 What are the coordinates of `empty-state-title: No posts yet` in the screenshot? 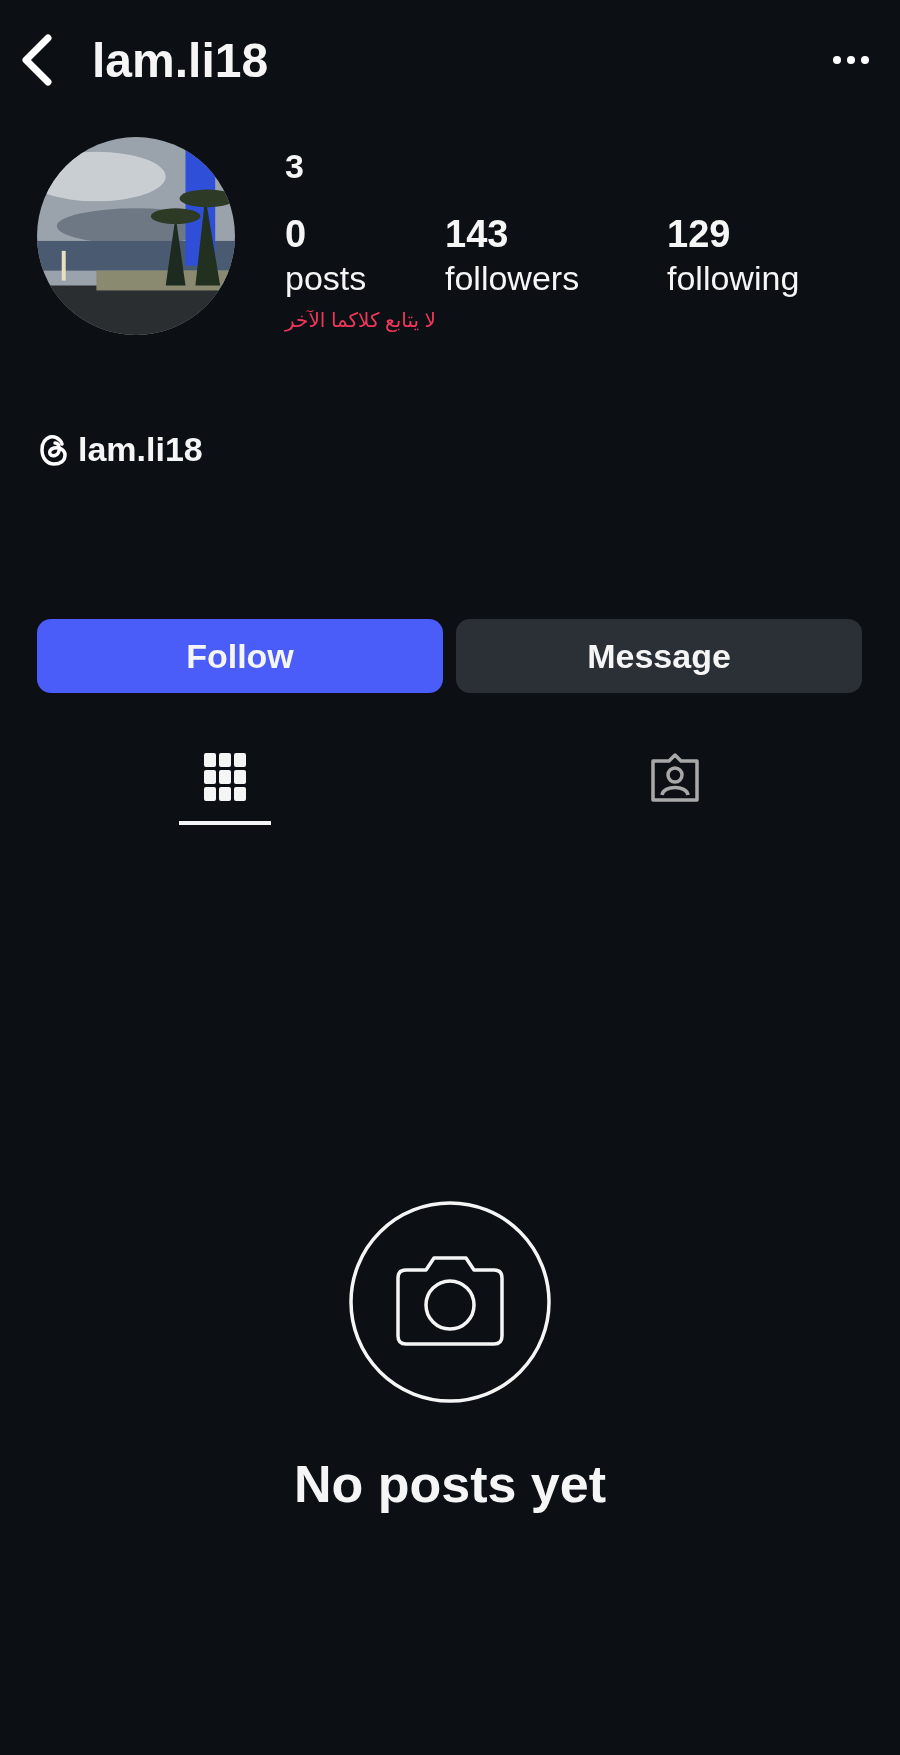 It's located at (450, 1484).